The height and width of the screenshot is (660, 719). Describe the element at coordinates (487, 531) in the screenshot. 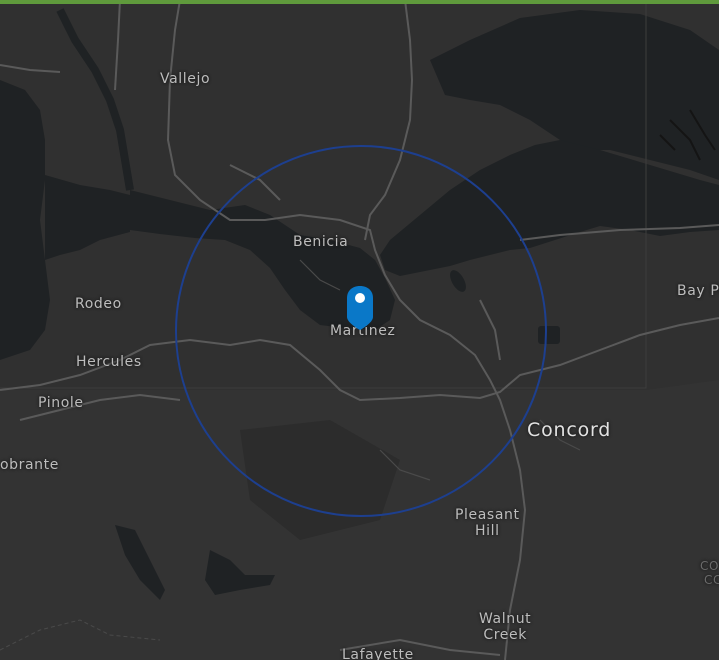

I see `place-label-pleasant-hill-line-2: Hill` at that location.